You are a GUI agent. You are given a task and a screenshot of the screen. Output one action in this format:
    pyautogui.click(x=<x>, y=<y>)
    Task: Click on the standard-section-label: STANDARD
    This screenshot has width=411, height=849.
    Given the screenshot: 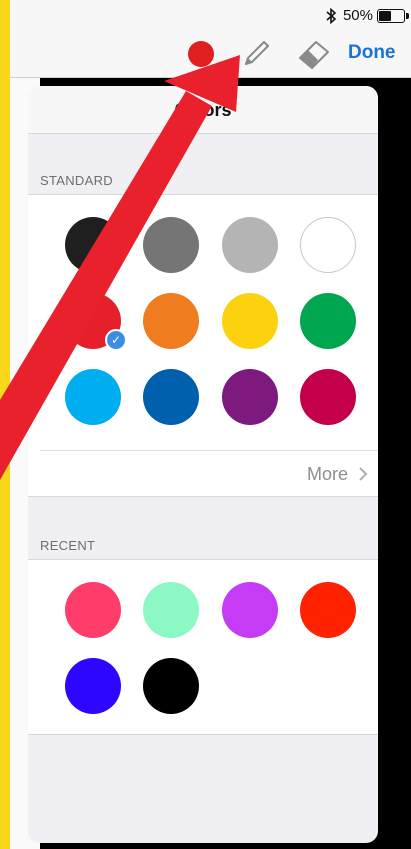 What is the action you would take?
    pyautogui.click(x=76, y=180)
    